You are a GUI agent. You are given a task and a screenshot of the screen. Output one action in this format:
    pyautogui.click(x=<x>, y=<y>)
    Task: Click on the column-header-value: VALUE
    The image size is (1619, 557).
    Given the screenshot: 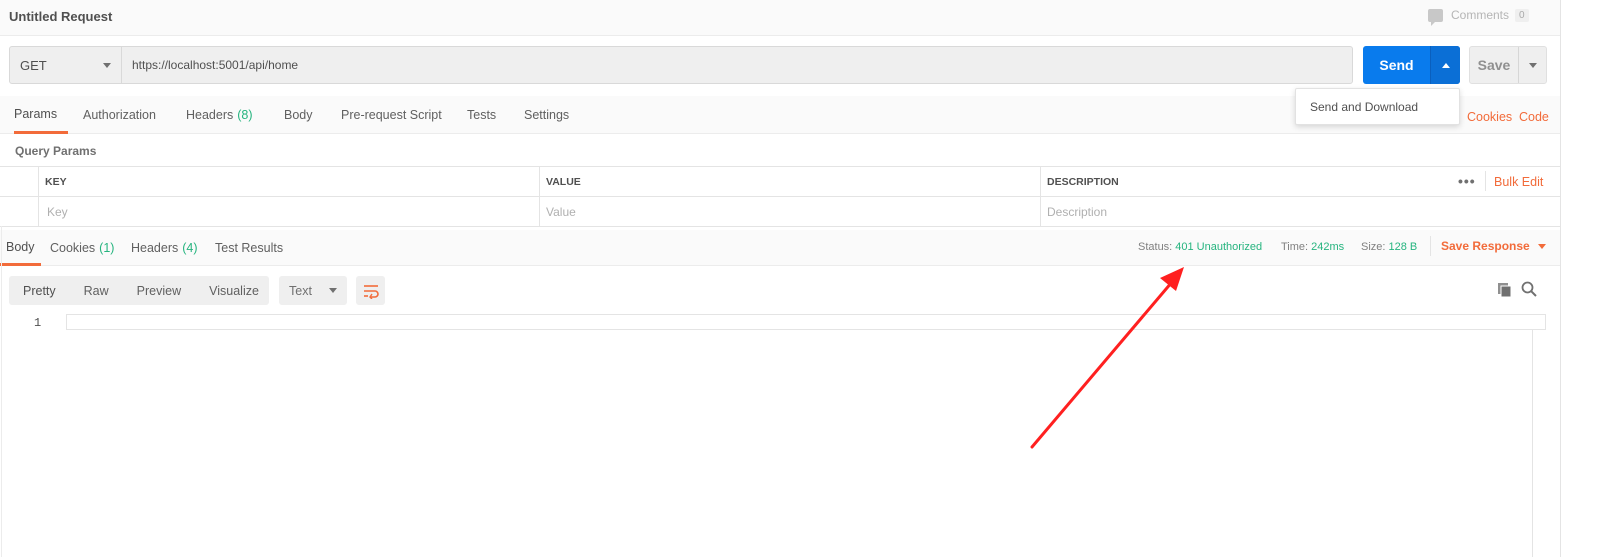 What is the action you would take?
    pyautogui.click(x=789, y=182)
    